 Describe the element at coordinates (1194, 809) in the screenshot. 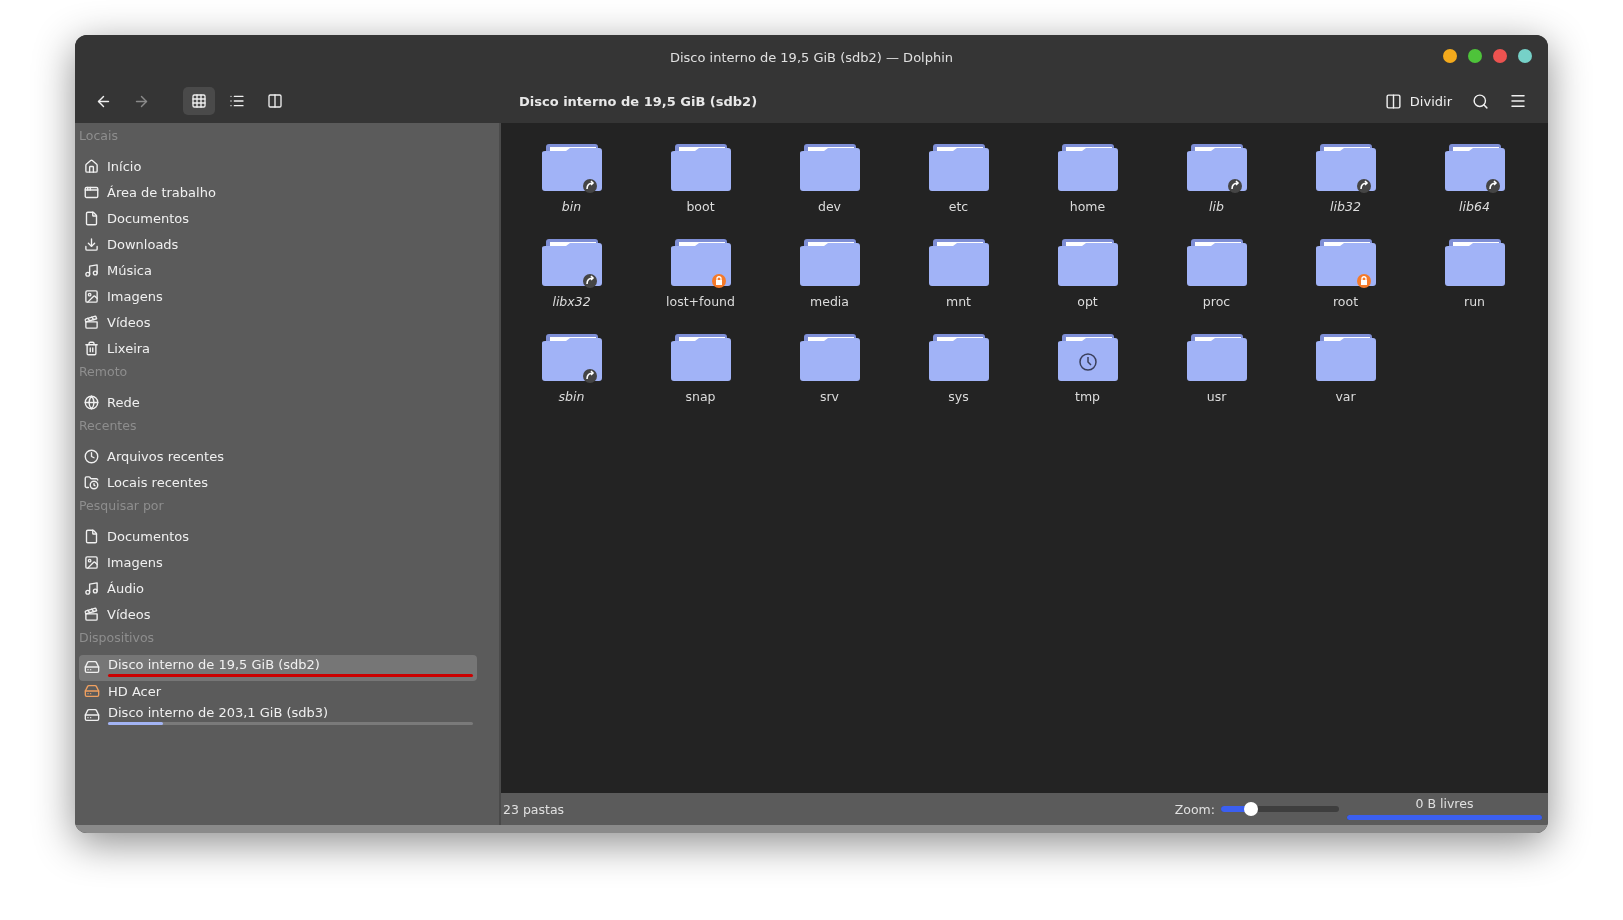

I see `zoom-label: Zoom:` at that location.